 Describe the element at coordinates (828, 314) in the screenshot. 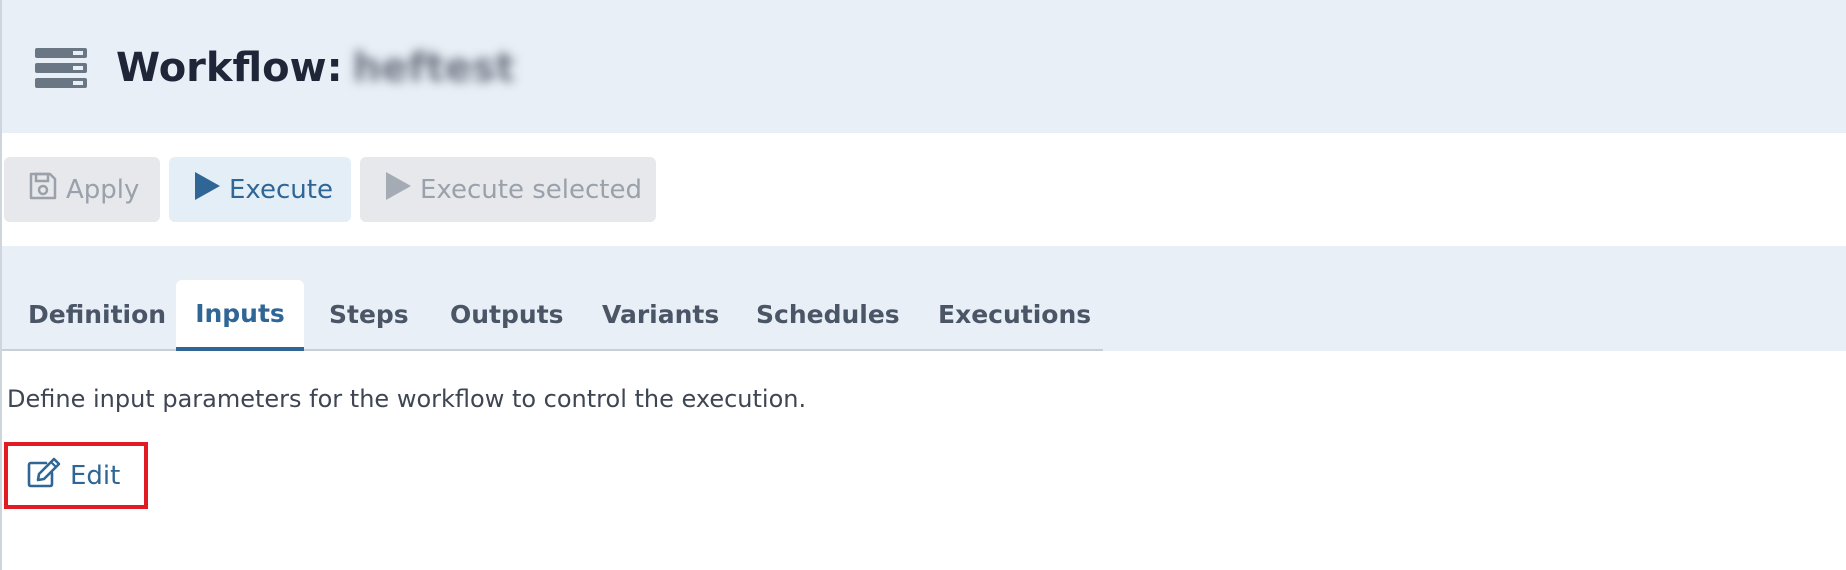

I see `tab-schedules: Schedules` at that location.